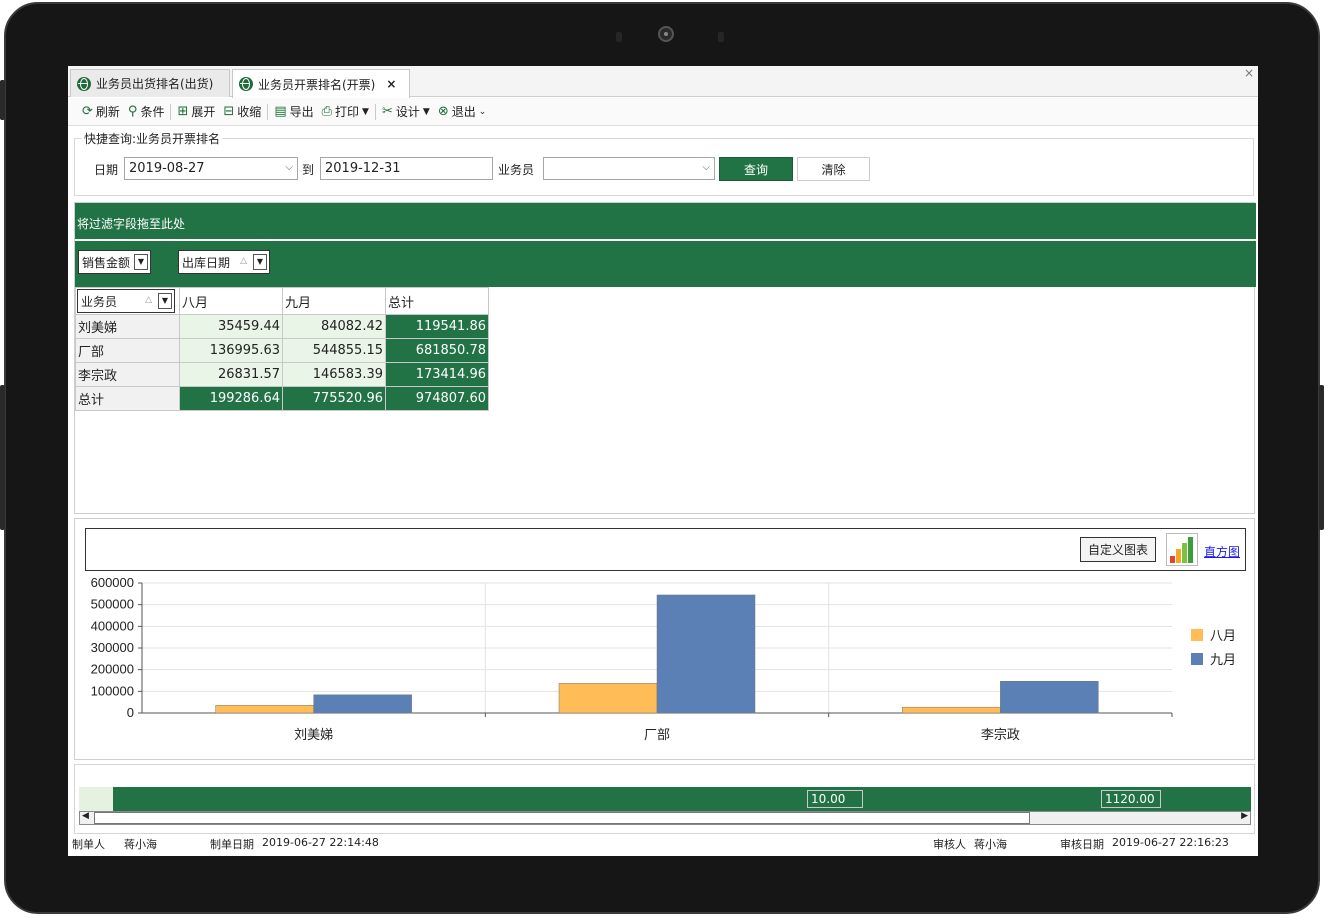 This screenshot has width=1324, height=918. I want to click on summary-cell: 10.00, so click(835, 799).